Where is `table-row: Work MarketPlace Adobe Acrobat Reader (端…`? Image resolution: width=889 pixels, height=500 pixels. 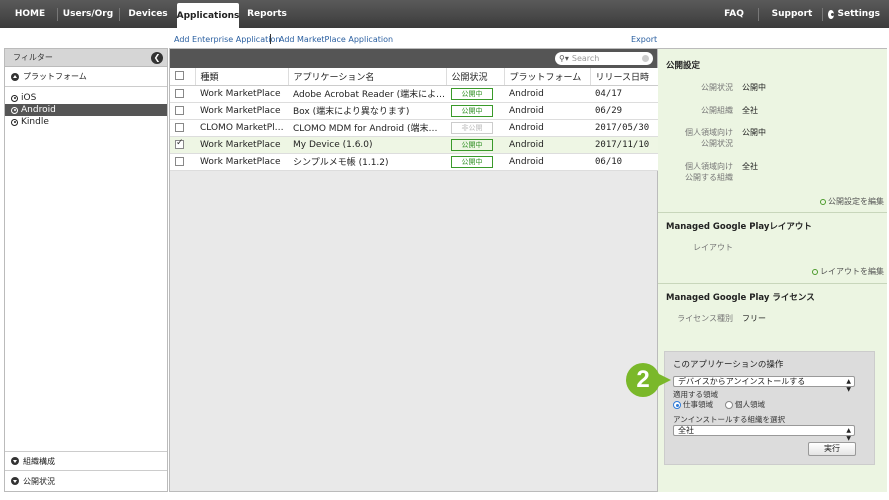 table-row: Work MarketPlace Adobe Acrobat Reader (端… is located at coordinates (414, 94).